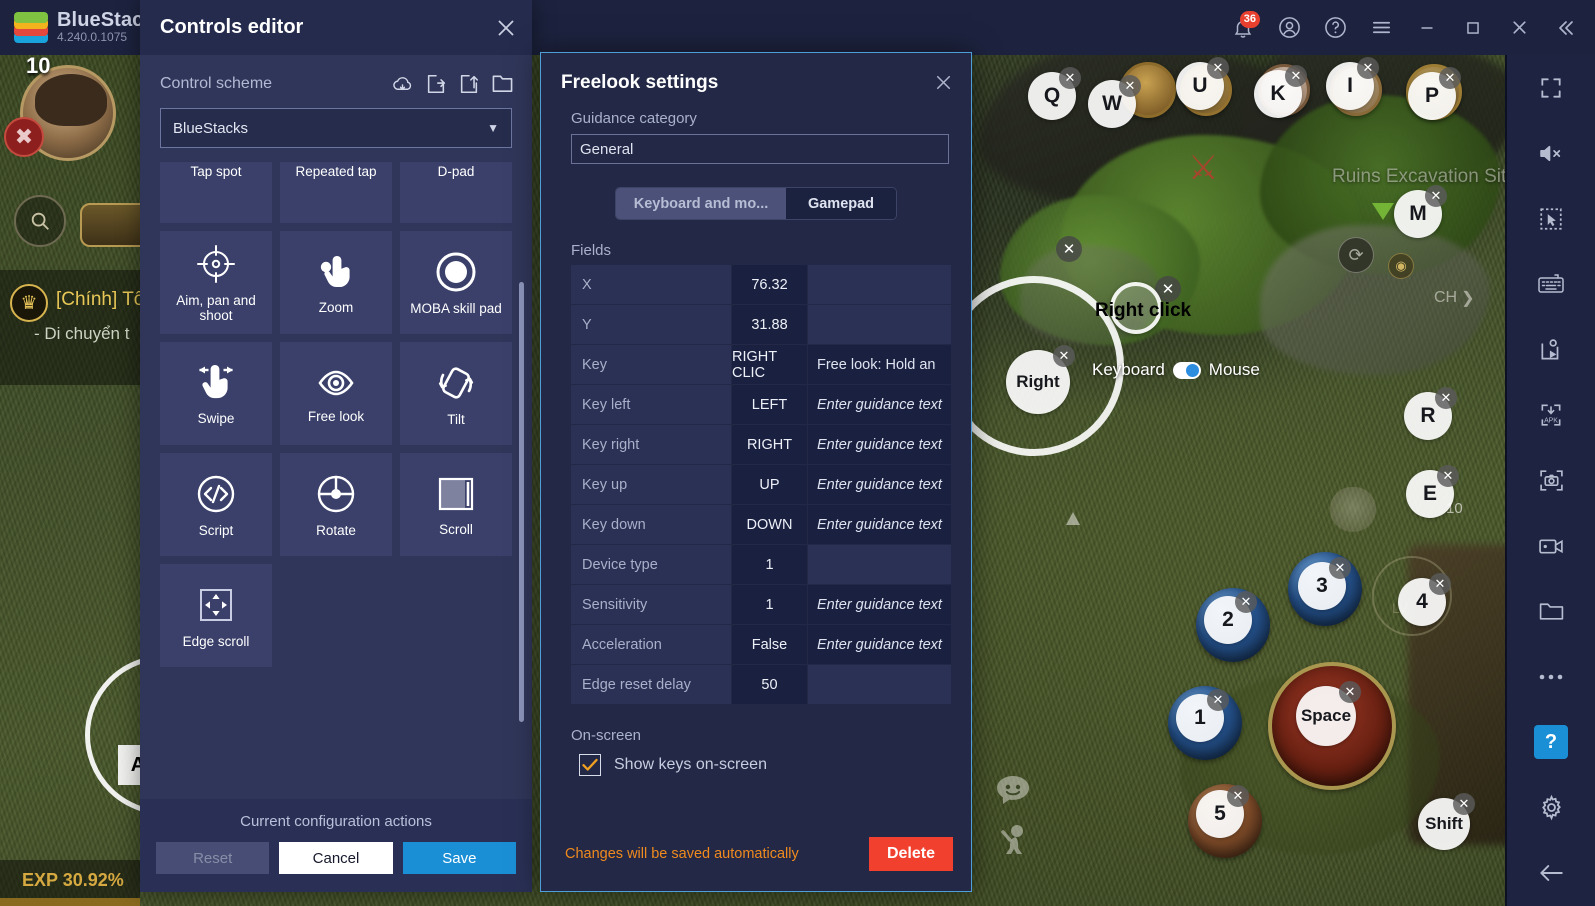  Describe the element at coordinates (1230, 617) in the screenshot. I see `key-overlay-2: 2 ✕` at that location.